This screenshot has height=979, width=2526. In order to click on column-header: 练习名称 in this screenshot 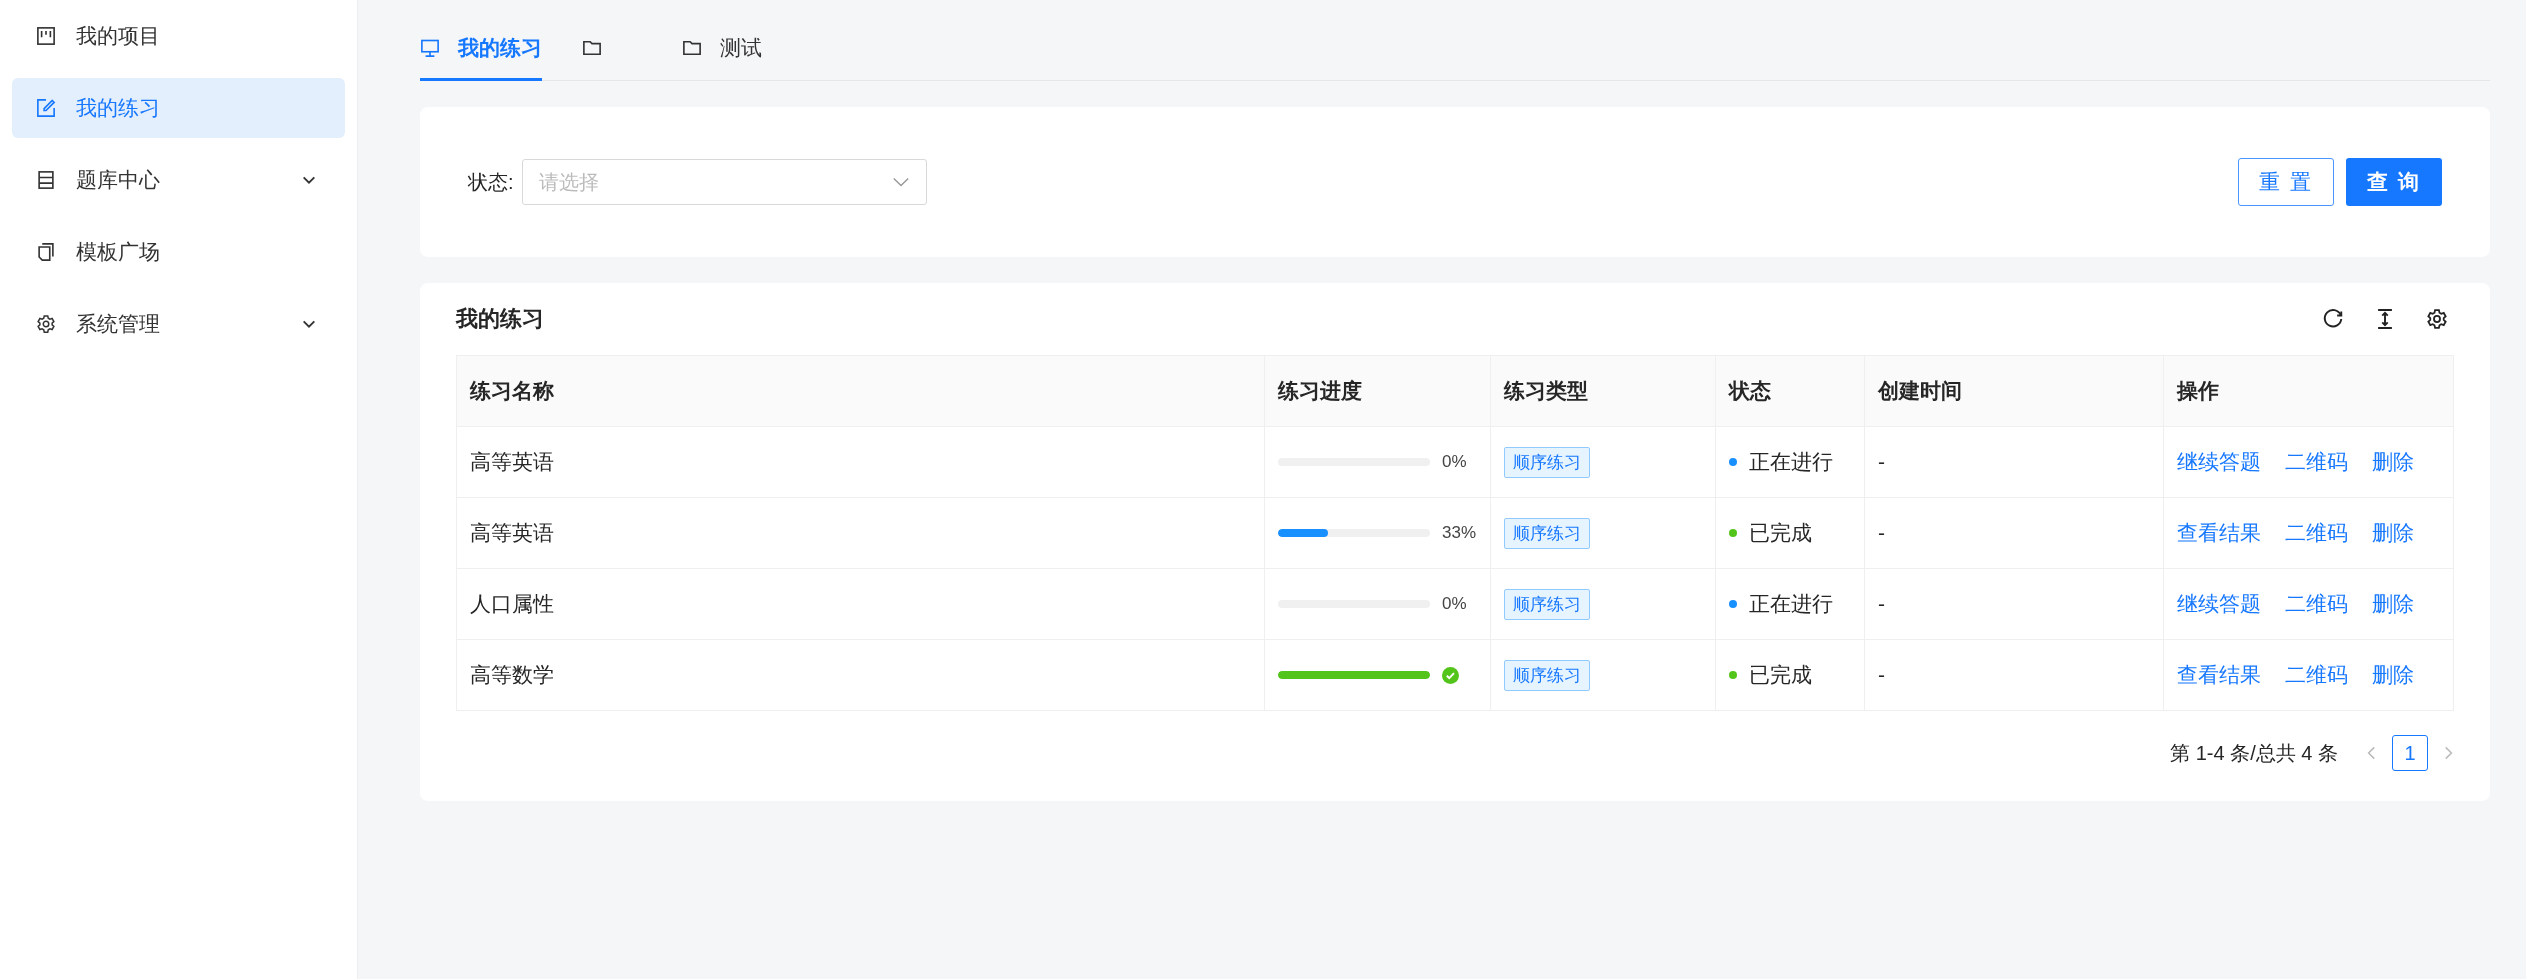, I will do `click(860, 391)`.